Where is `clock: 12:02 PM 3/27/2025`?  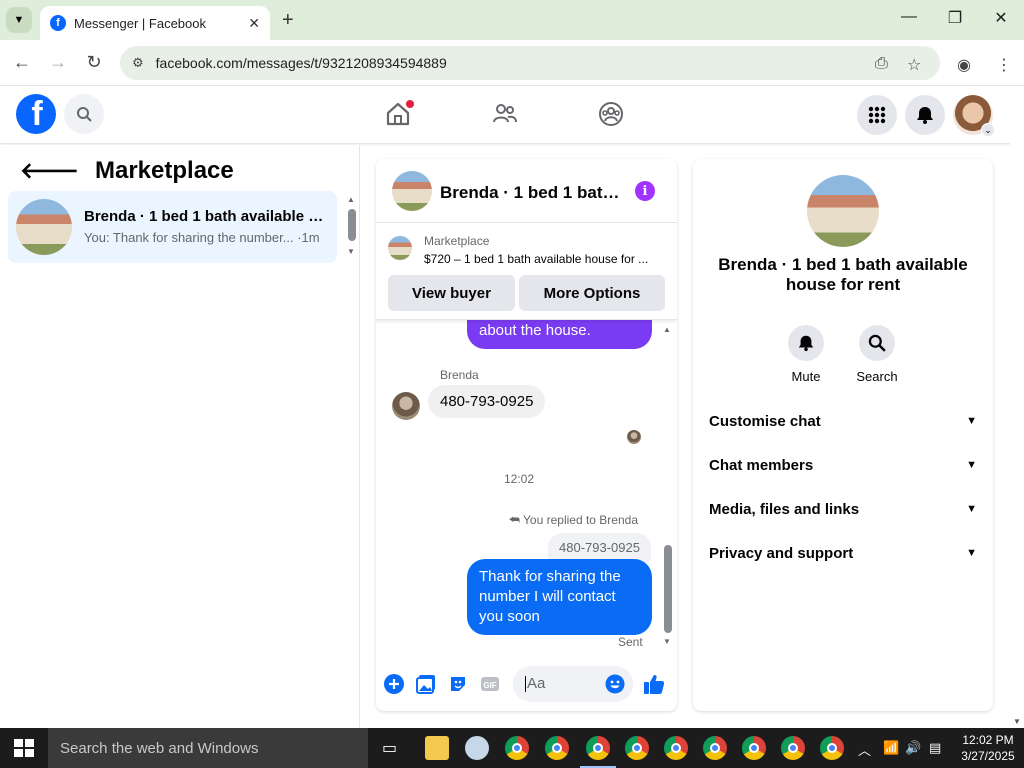
clock: 12:02 PM 3/27/2025 is located at coordinates (988, 748).